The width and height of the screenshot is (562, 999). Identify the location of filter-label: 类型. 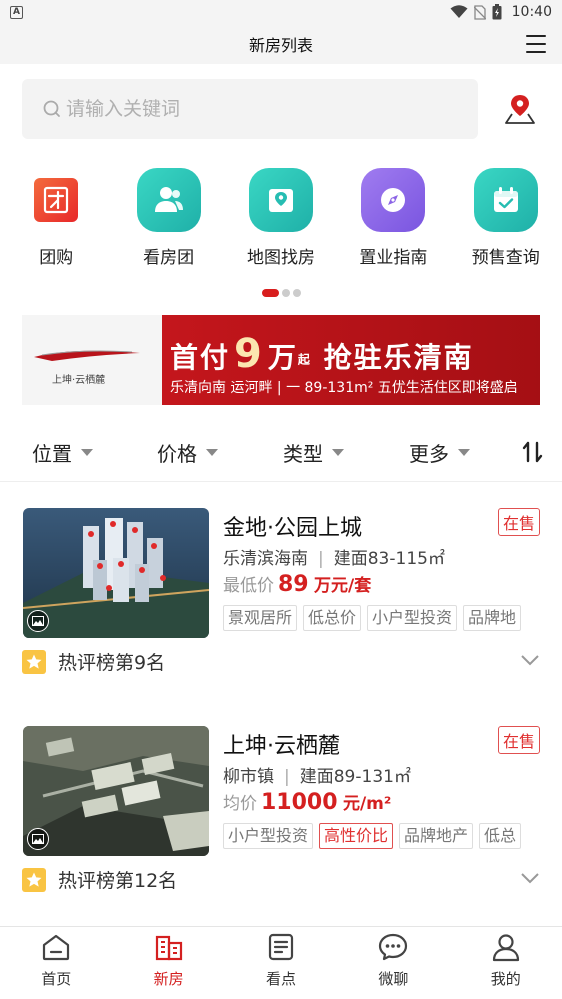
(303, 454).